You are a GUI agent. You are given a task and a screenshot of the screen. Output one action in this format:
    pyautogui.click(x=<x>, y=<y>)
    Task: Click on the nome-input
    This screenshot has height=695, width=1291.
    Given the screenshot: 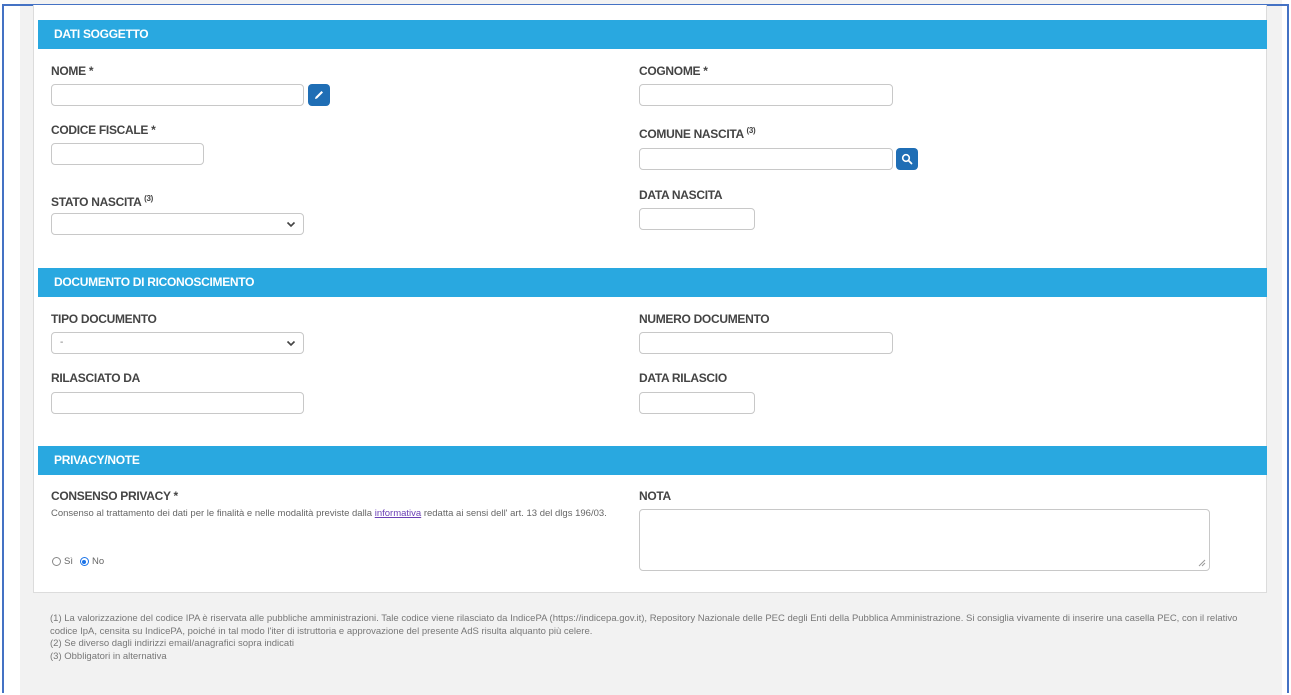 What is the action you would take?
    pyautogui.click(x=177, y=95)
    